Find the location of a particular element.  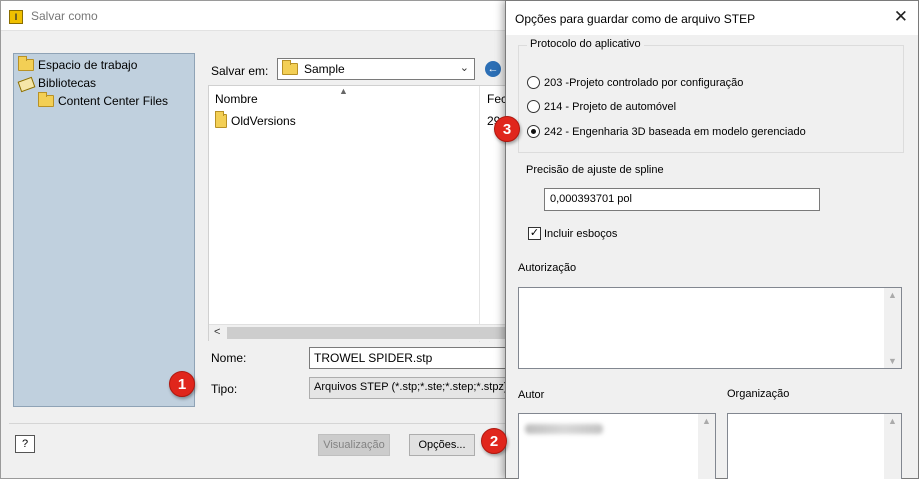

back-arrow-icon: ← is located at coordinates (493, 69).